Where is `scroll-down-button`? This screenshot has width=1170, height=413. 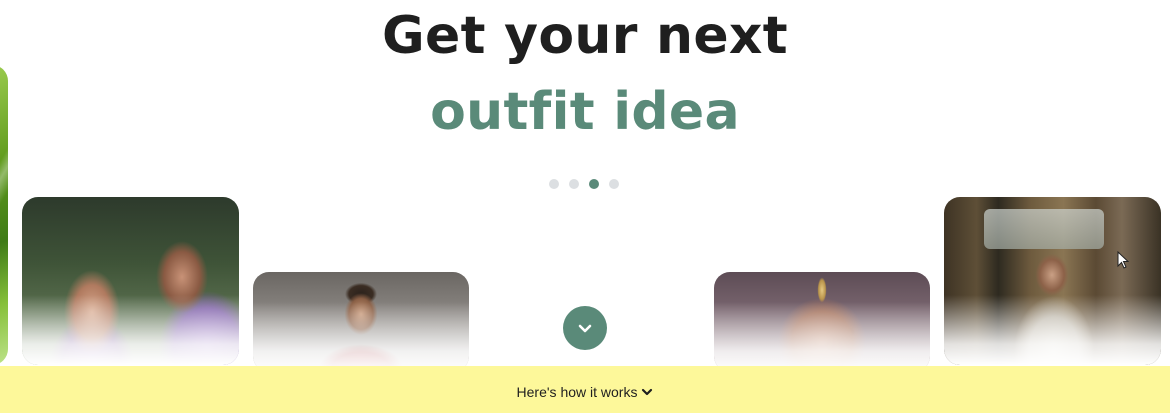
scroll-down-button is located at coordinates (585, 328).